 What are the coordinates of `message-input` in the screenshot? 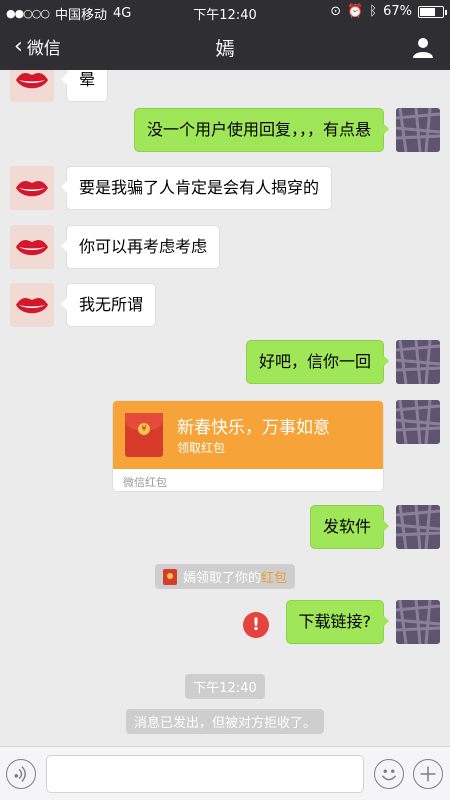 It's located at (205, 774).